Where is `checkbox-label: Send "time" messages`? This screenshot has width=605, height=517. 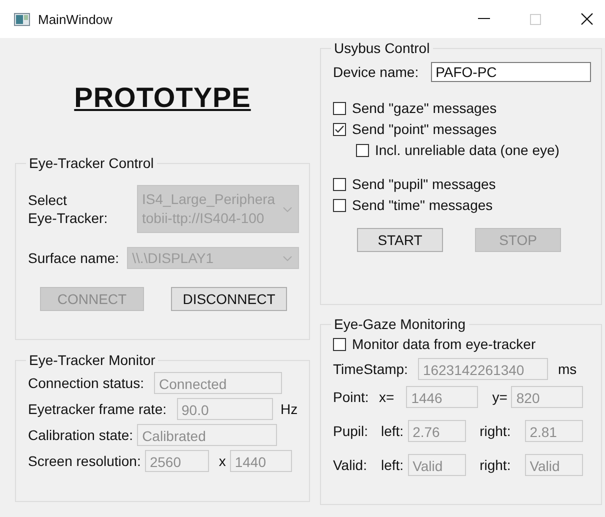
checkbox-label: Send "time" messages is located at coordinates (422, 205).